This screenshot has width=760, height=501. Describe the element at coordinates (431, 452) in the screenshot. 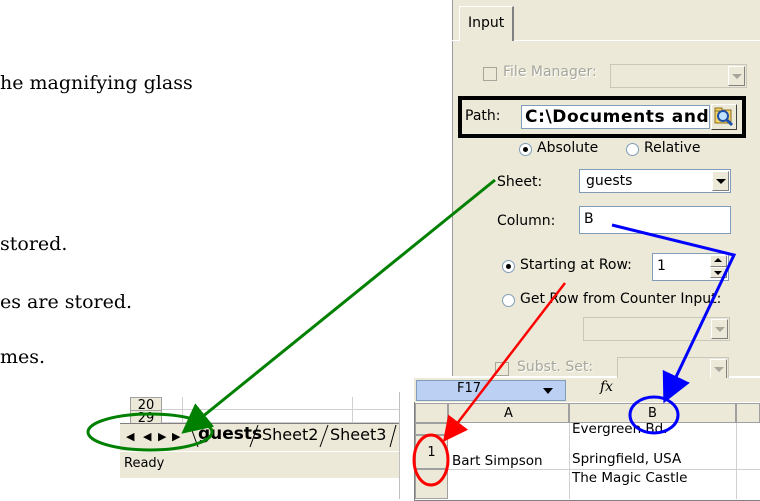

I see `row-header-1: 1` at that location.